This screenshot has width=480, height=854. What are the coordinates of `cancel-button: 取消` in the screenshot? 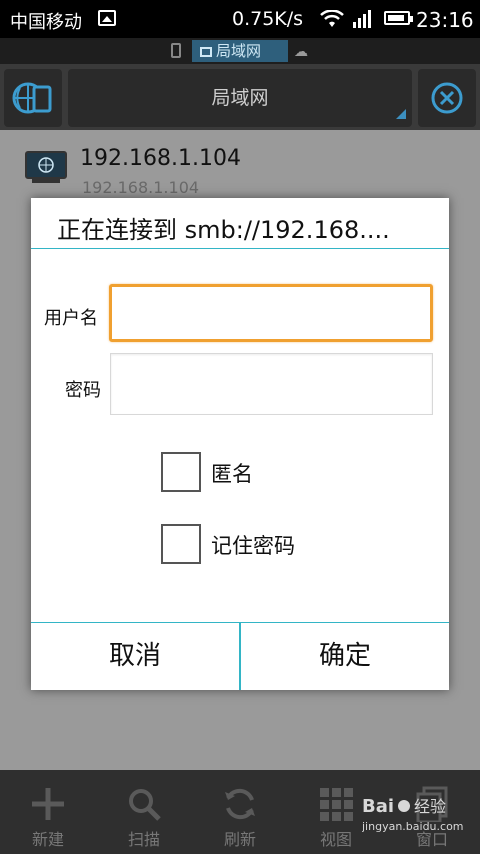 It's located at (135, 656).